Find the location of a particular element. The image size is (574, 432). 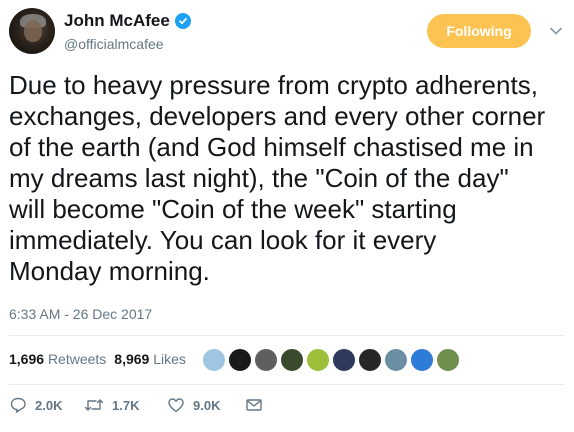

tweet-actions: 2.0K 1.7K 9.0K is located at coordinates (136, 405).